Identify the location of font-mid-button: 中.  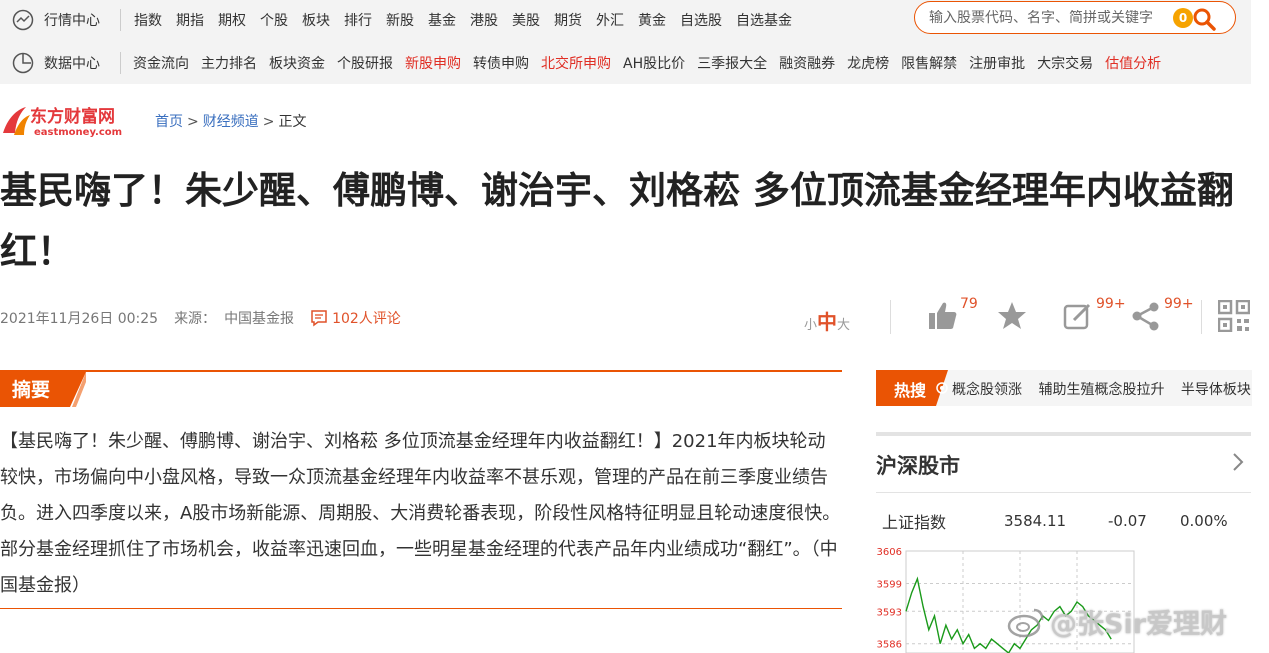
(827, 320).